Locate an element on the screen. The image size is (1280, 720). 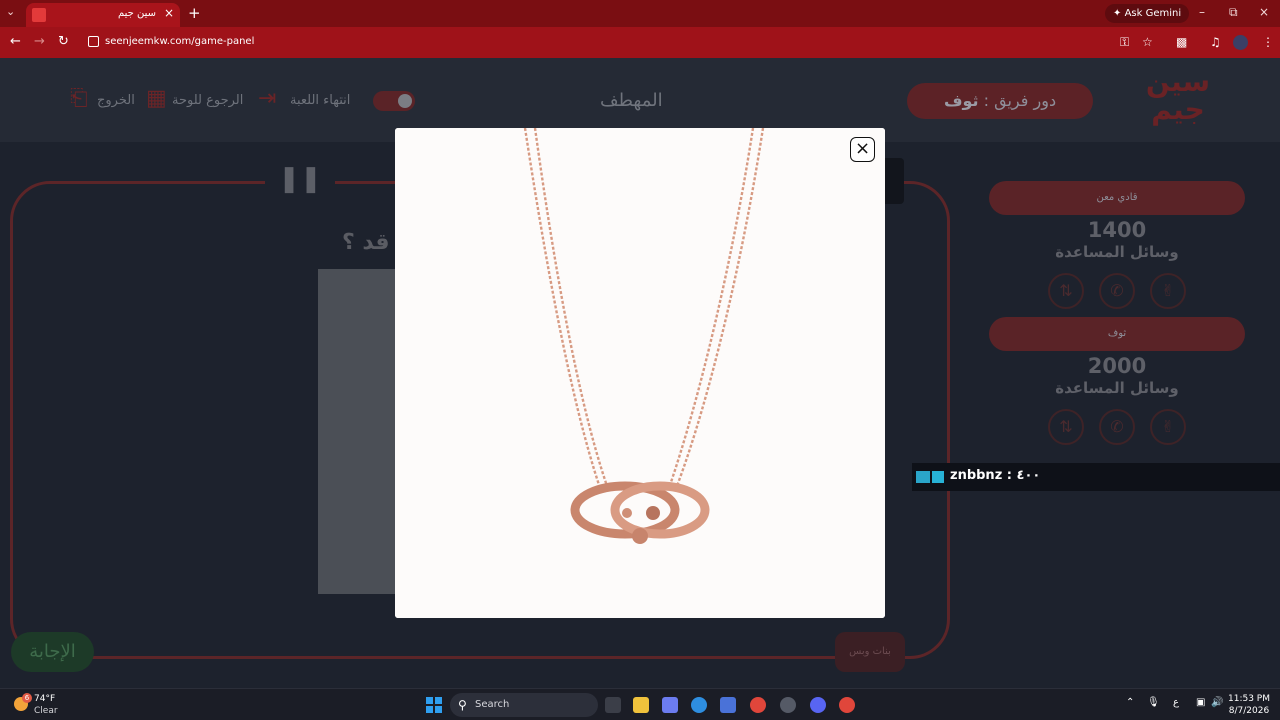
reload-icon: ↻ is located at coordinates (63, 41).